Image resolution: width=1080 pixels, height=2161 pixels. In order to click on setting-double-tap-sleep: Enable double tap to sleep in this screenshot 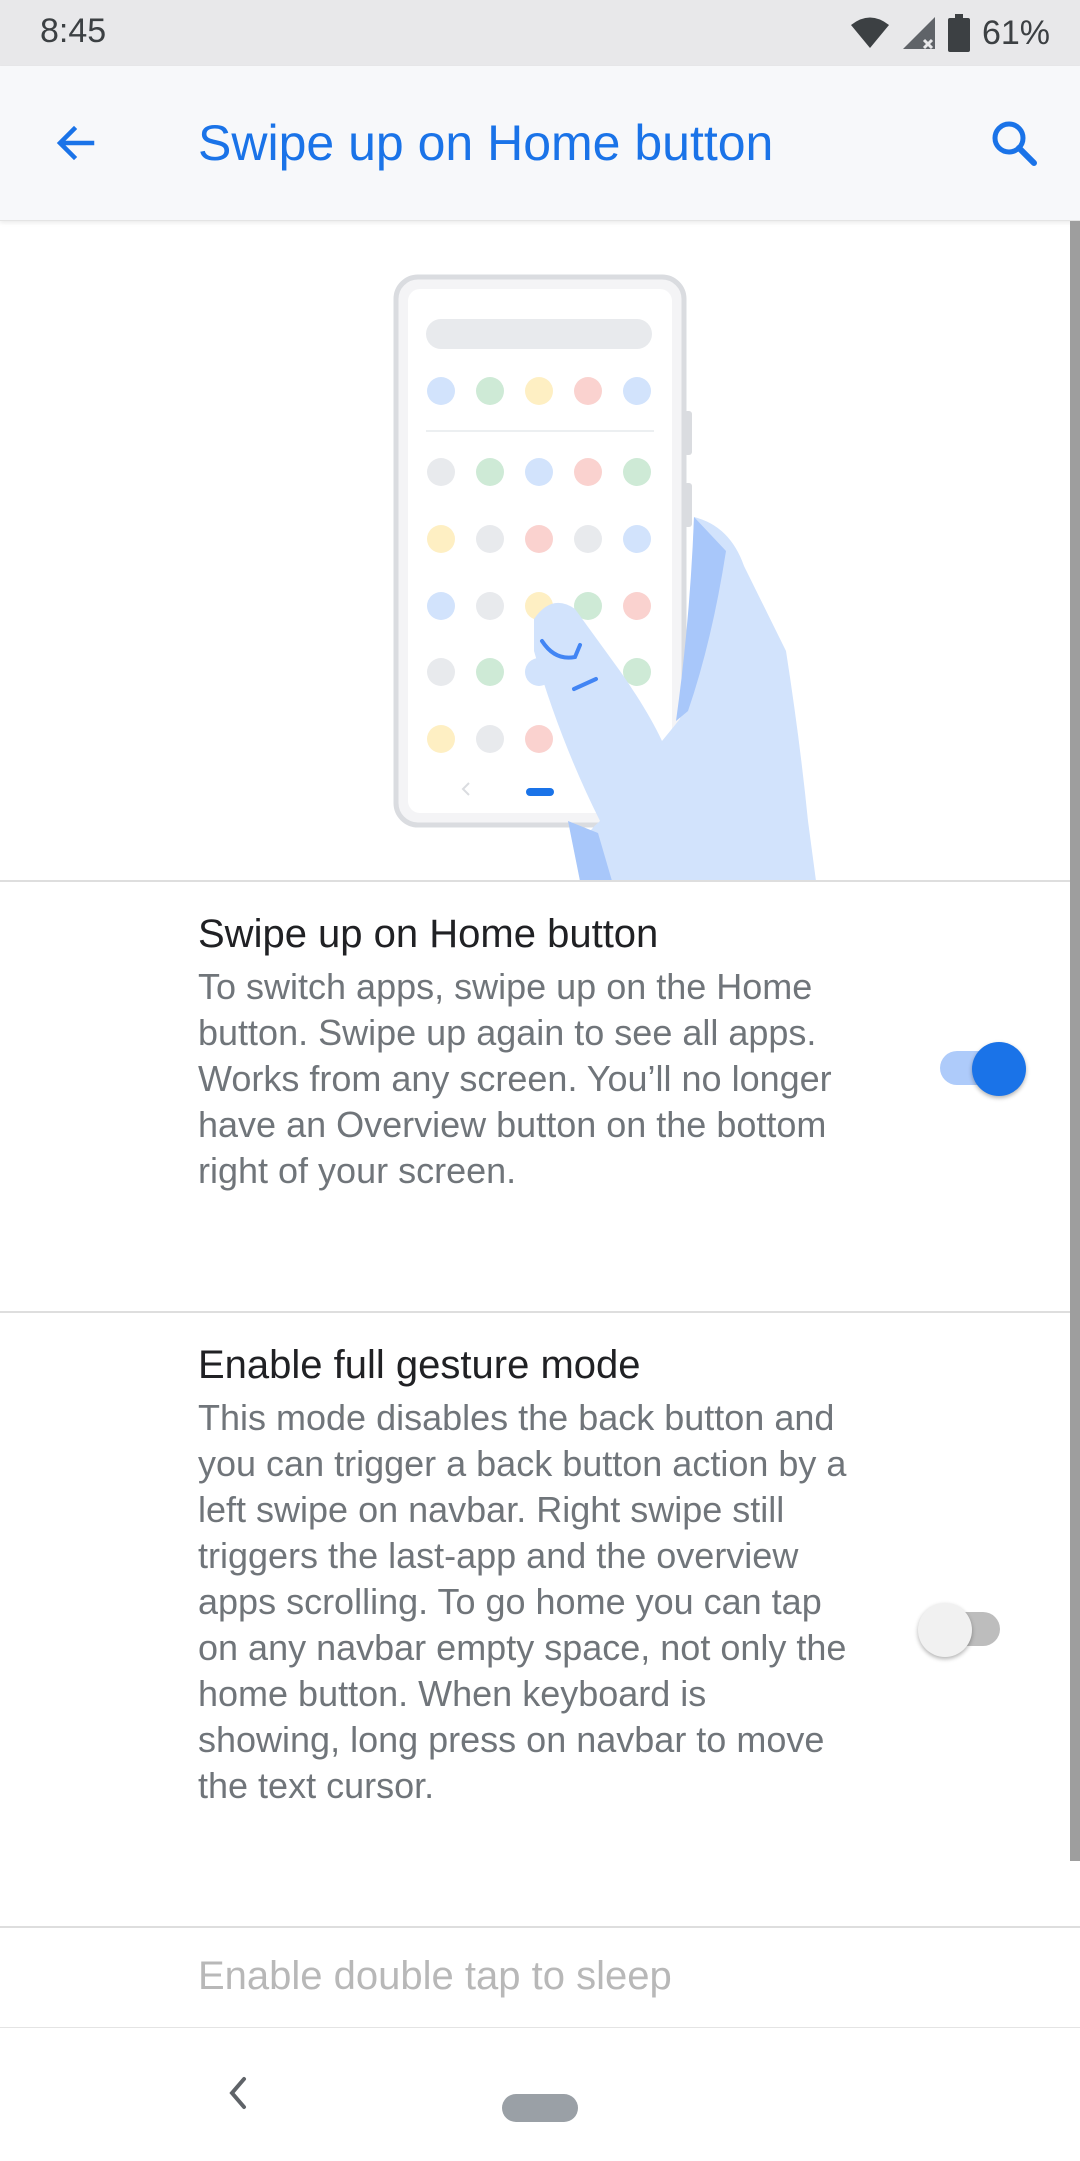, I will do `click(535, 1977)`.